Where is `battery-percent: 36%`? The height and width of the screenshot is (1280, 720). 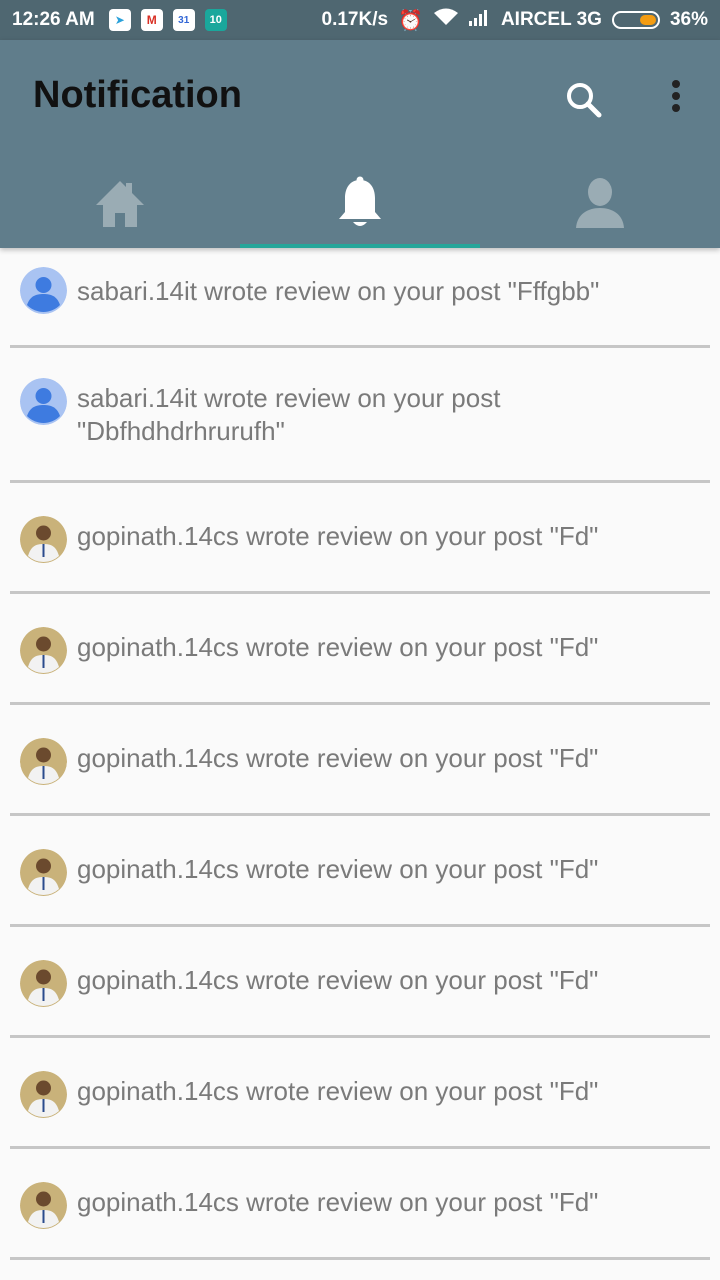
battery-percent: 36% is located at coordinates (688, 19).